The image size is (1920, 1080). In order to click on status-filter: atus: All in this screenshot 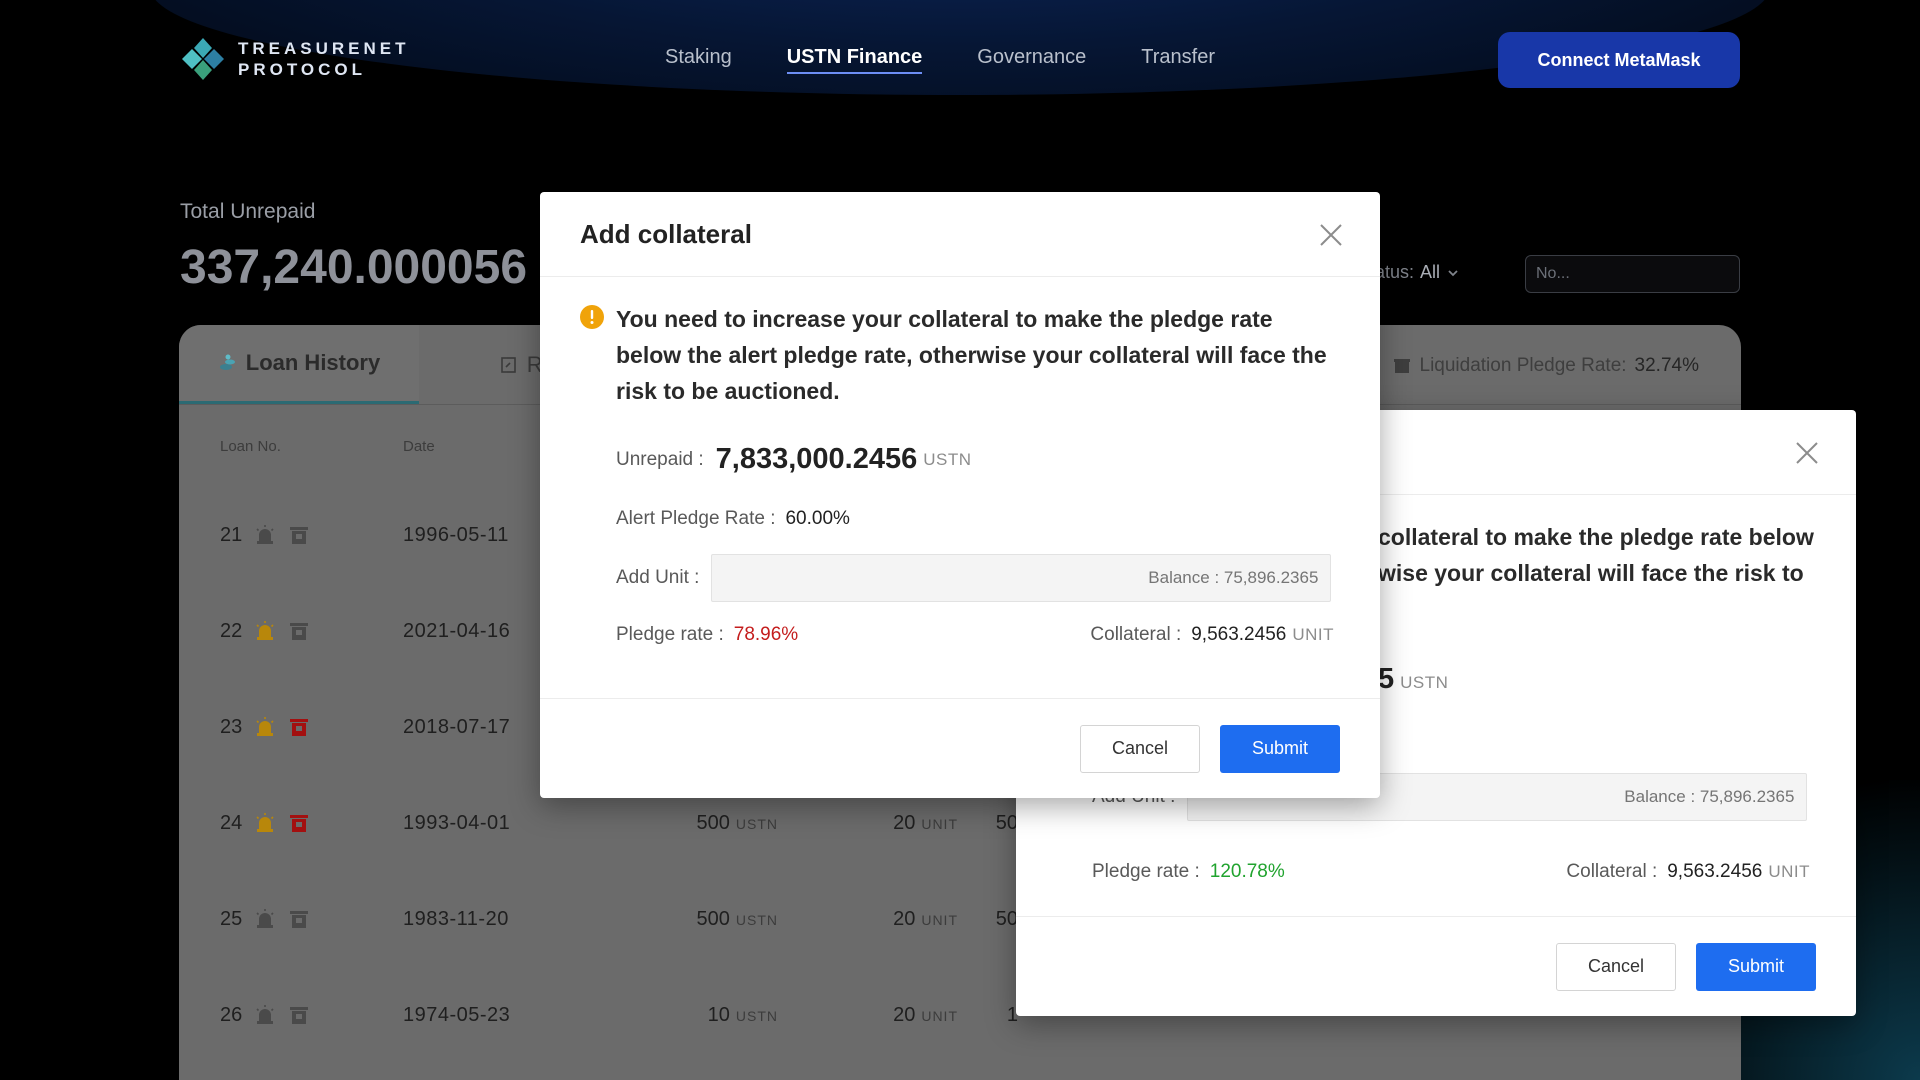, I will do `click(1417, 272)`.